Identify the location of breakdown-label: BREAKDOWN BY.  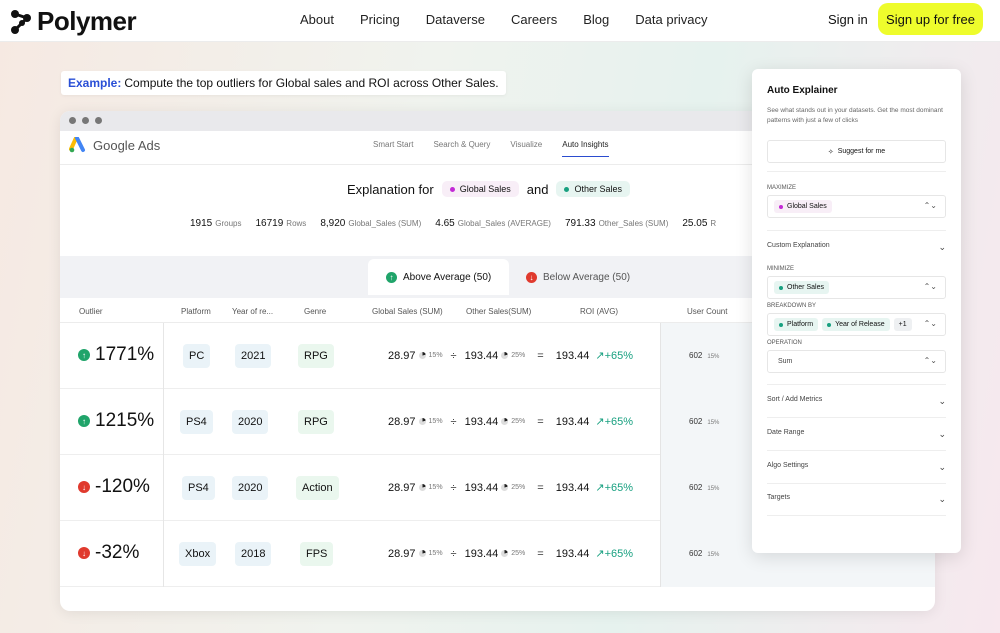
(792, 306).